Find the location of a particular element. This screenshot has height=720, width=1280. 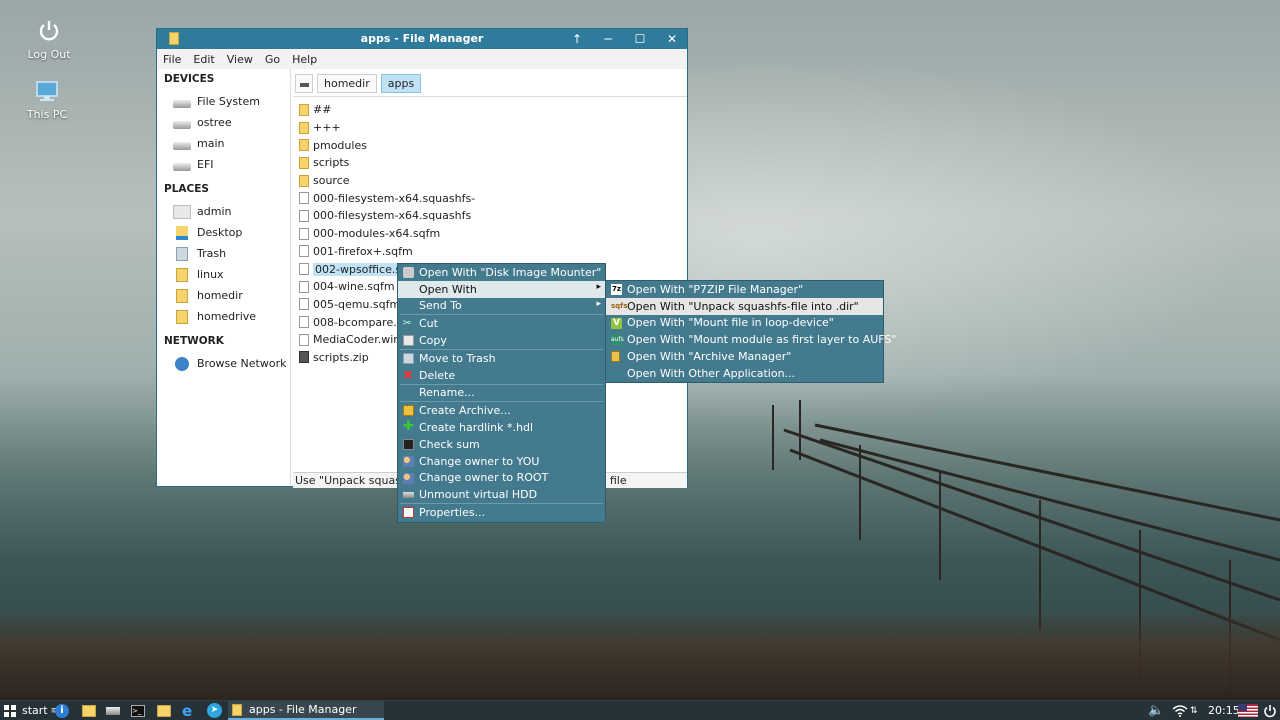

home-icon is located at coordinates (182, 211).